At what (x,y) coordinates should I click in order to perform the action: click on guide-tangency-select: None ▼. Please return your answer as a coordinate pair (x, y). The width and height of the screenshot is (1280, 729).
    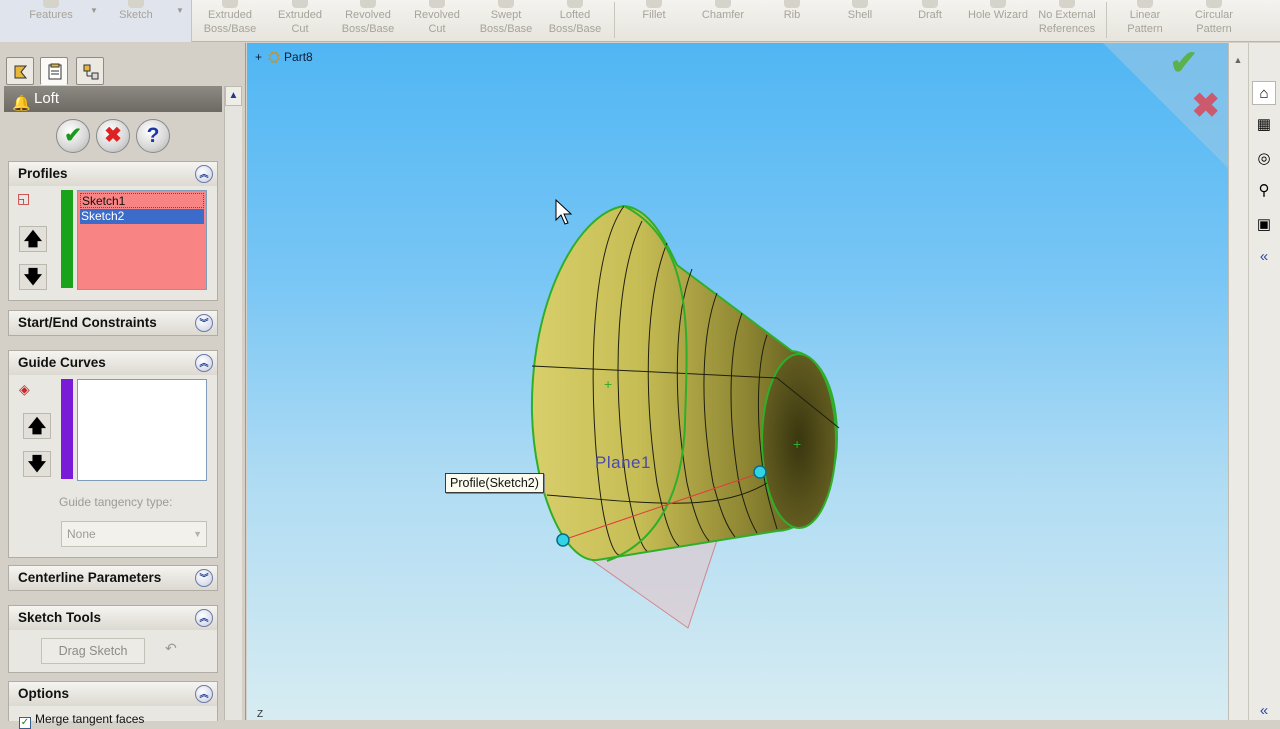
    Looking at the image, I should click on (134, 534).